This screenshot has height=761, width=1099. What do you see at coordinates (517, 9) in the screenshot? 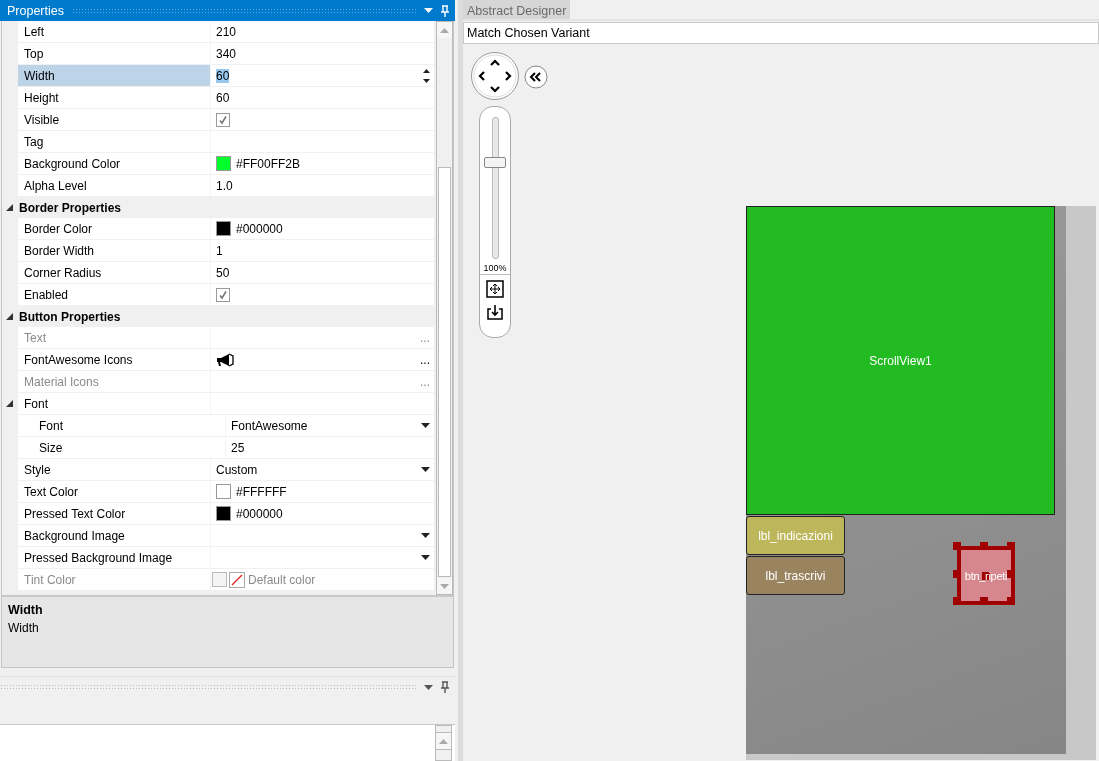
I see `designer-tab: Abstract Designer` at bounding box center [517, 9].